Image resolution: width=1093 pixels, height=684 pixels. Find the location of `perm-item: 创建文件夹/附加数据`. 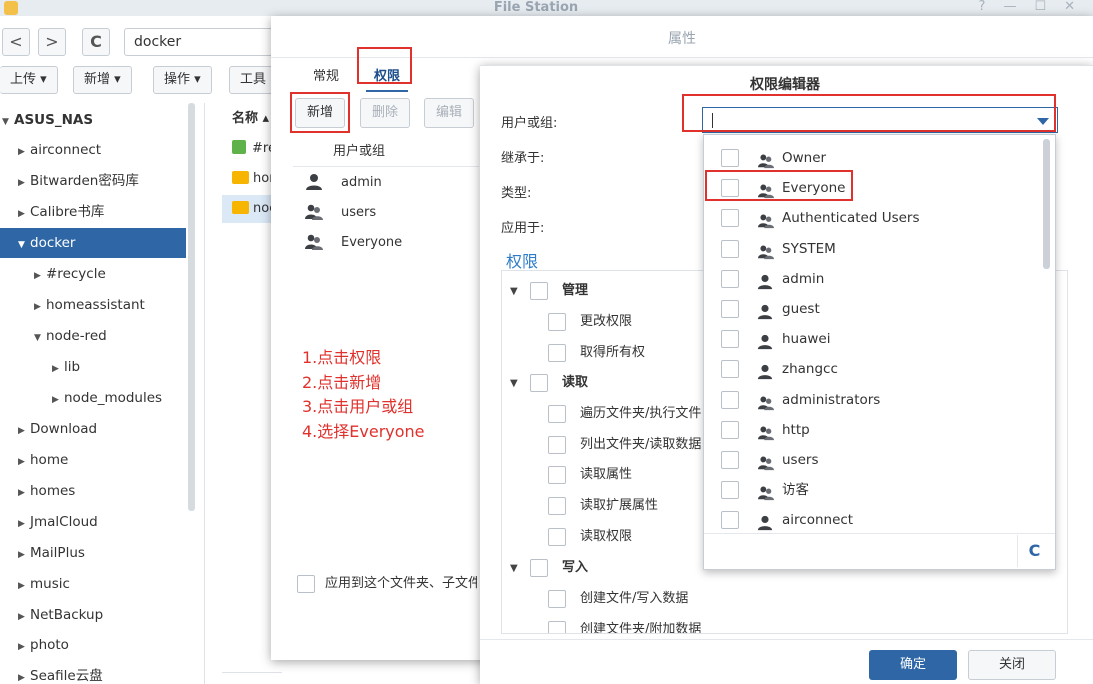

perm-item: 创建文件夹/附加数据 is located at coordinates (624, 624).